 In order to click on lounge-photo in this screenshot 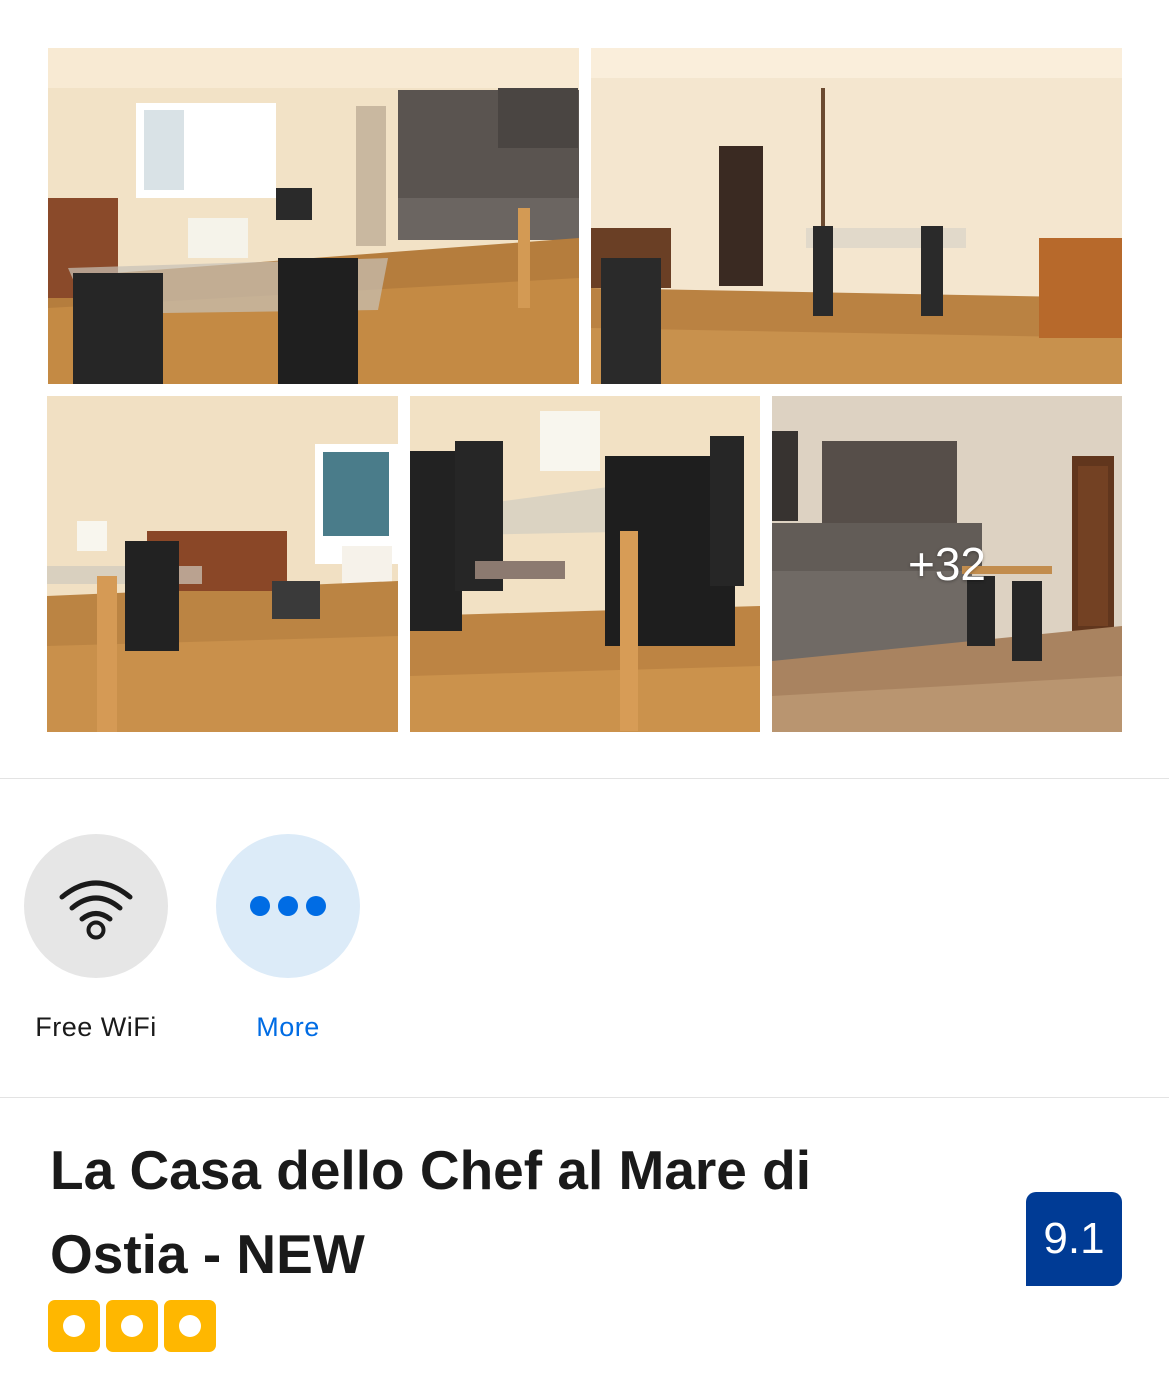, I will do `click(222, 564)`.